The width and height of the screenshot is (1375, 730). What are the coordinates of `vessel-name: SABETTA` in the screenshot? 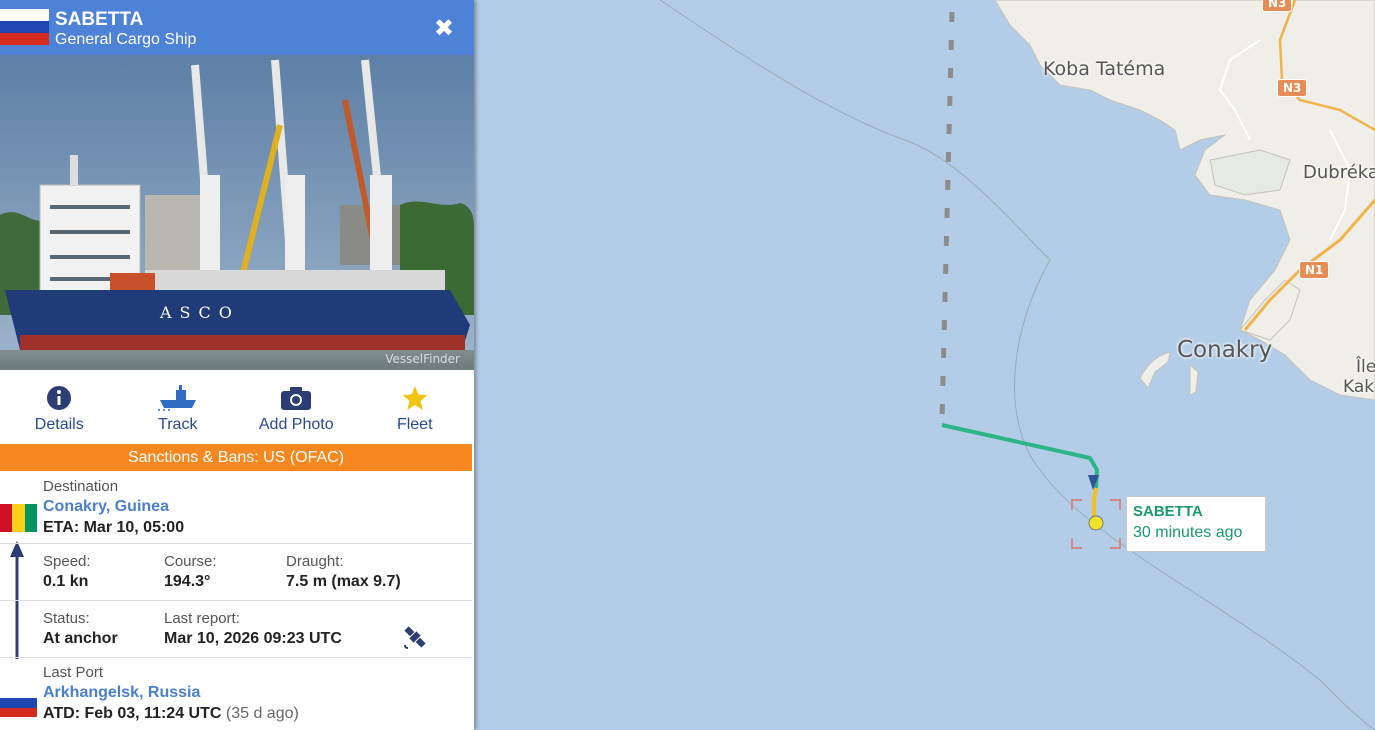 It's located at (99, 19).